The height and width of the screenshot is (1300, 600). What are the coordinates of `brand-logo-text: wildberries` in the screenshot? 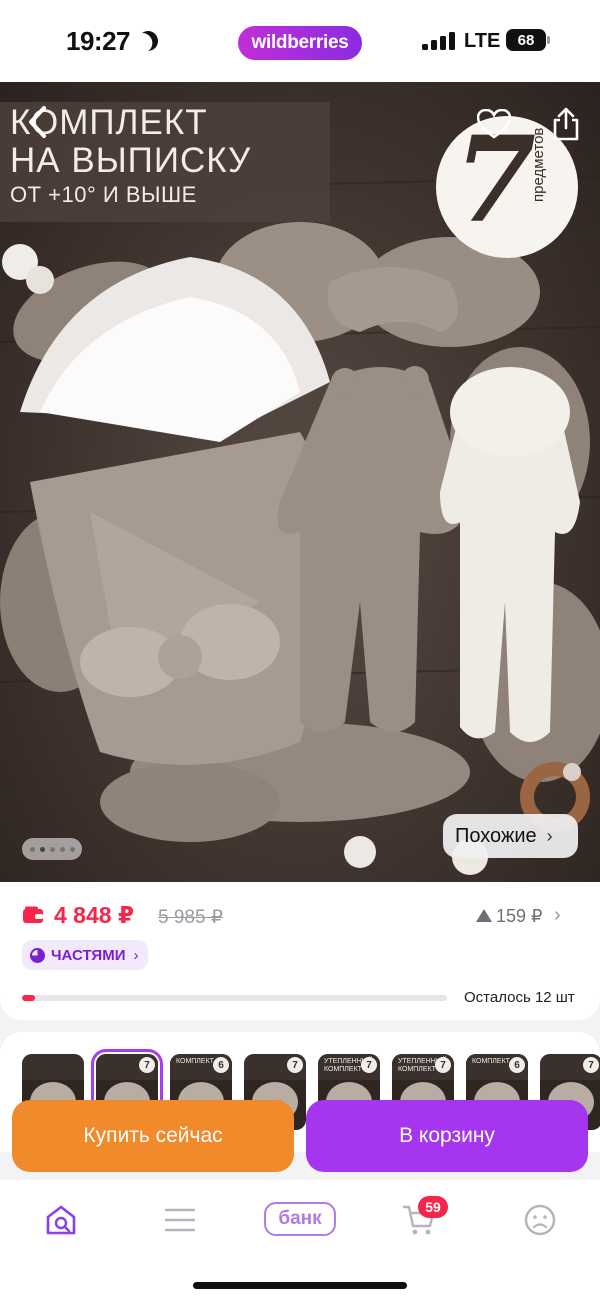 It's located at (300, 42).